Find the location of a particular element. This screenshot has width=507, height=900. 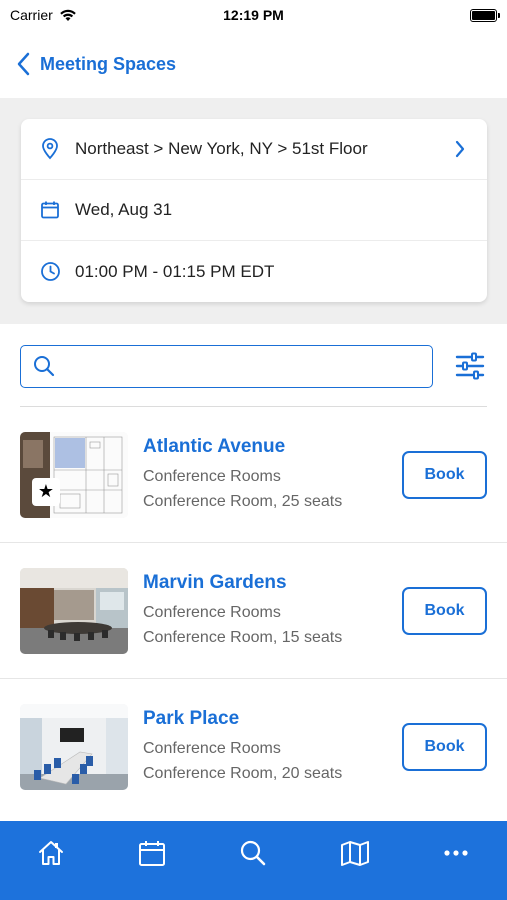

location-row: Northeast > New York, NY > 51st Floor is located at coordinates (254, 149).